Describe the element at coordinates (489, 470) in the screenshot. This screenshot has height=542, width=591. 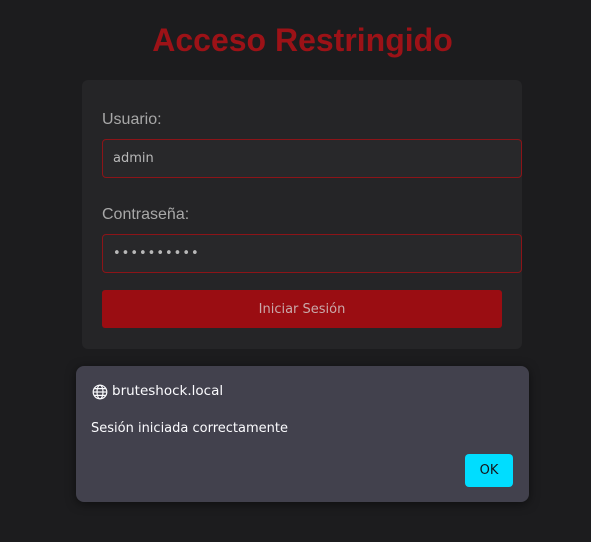
I see `ok-button: OK` at that location.